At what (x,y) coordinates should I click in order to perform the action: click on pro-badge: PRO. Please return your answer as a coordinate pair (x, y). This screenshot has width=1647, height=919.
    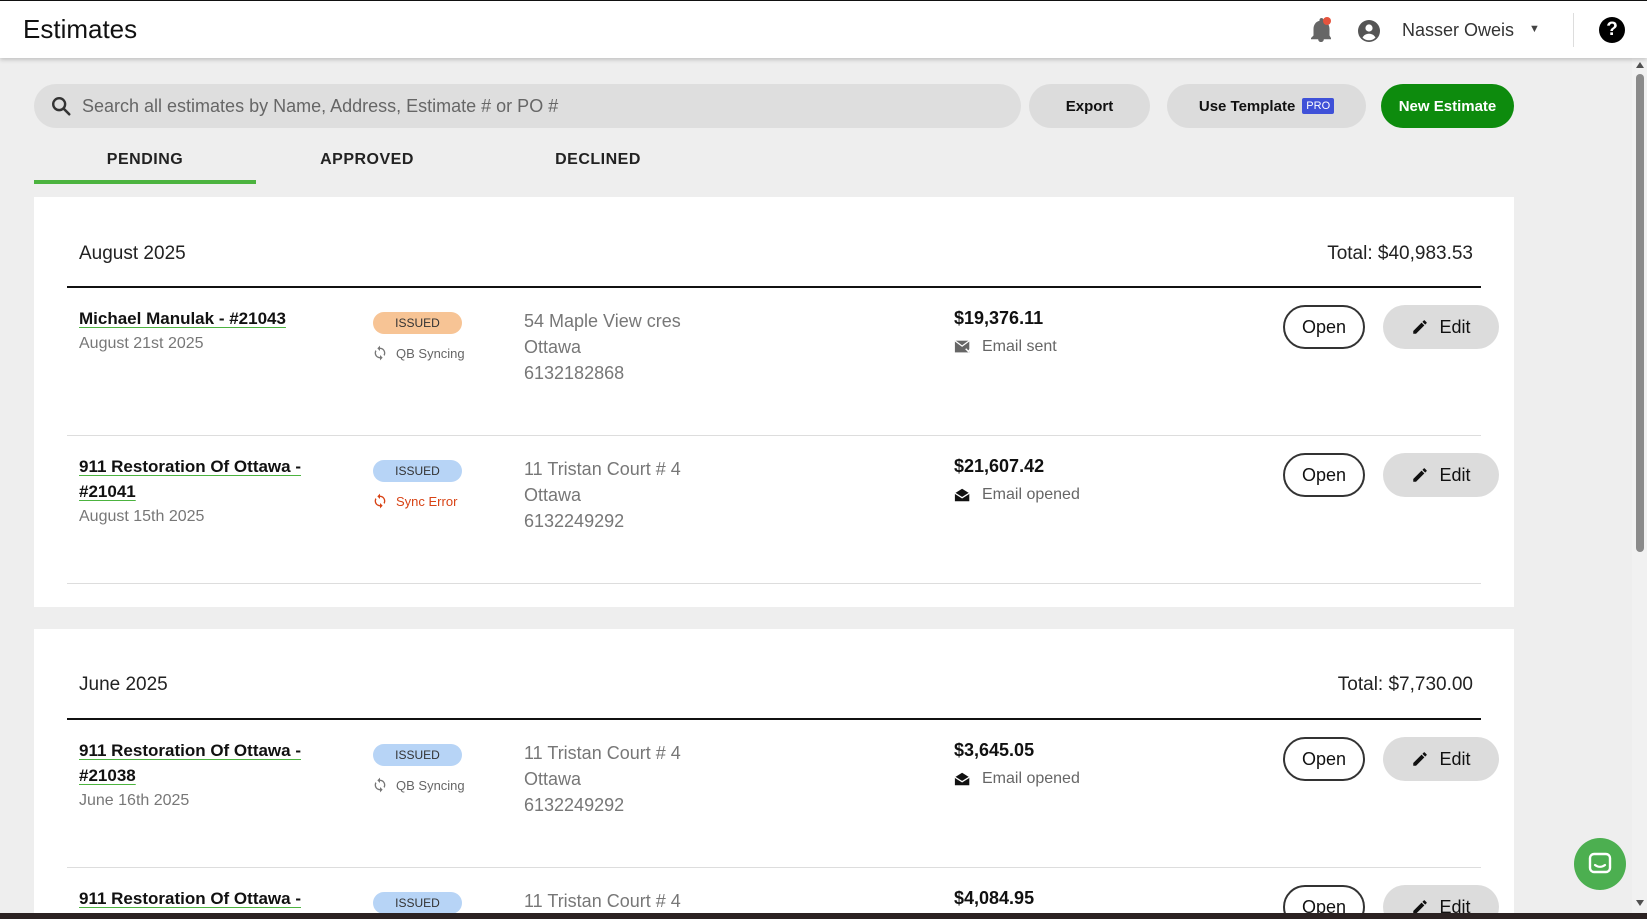
    Looking at the image, I should click on (1318, 106).